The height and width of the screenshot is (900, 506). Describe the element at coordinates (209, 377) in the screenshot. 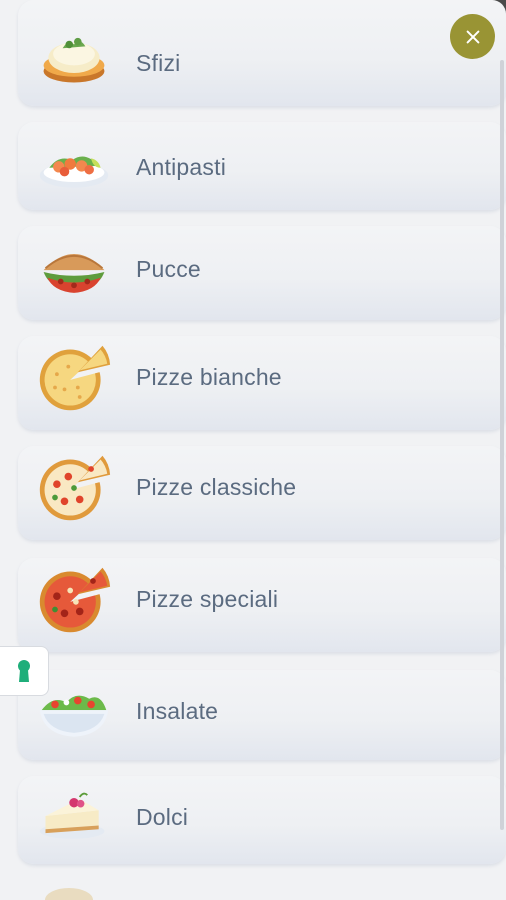

I see `category-label: Pizze bianche` at that location.